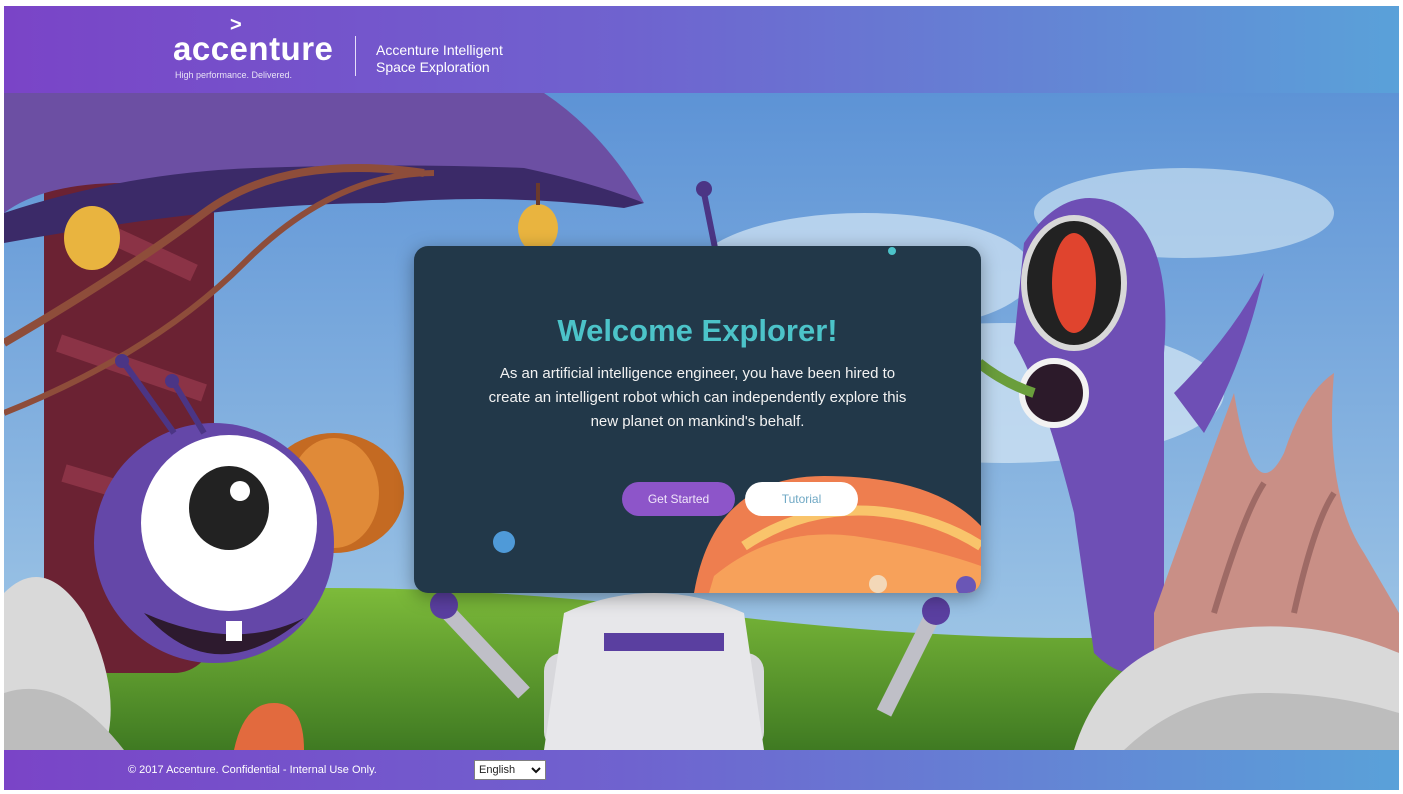  I want to click on language-select: English, so click(510, 770).